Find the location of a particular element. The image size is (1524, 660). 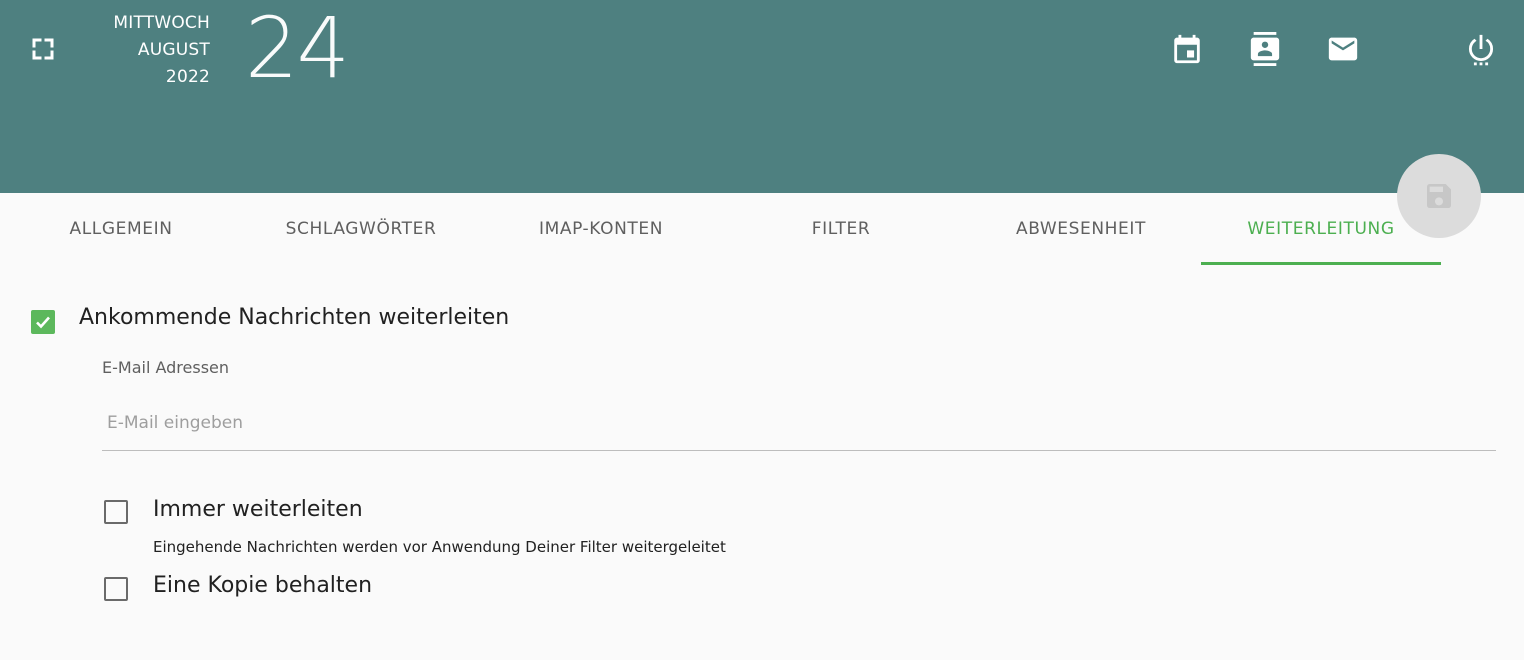

forward-enable-checkbox is located at coordinates (43, 322).